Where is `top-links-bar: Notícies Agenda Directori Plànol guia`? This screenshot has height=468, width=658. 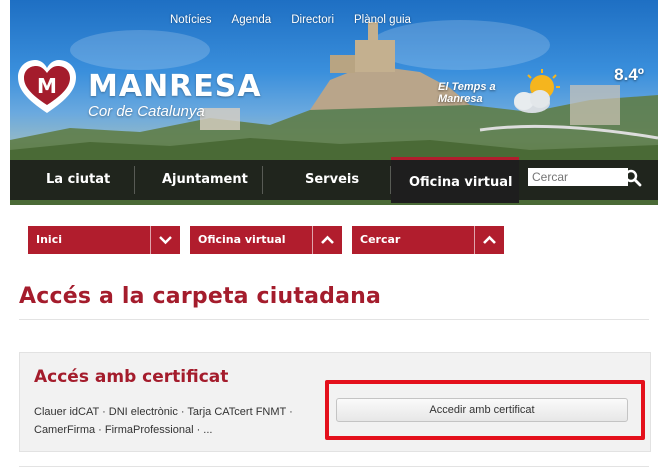
top-links-bar: Notícies Agenda Directori Plànol guia is located at coordinates (290, 20).